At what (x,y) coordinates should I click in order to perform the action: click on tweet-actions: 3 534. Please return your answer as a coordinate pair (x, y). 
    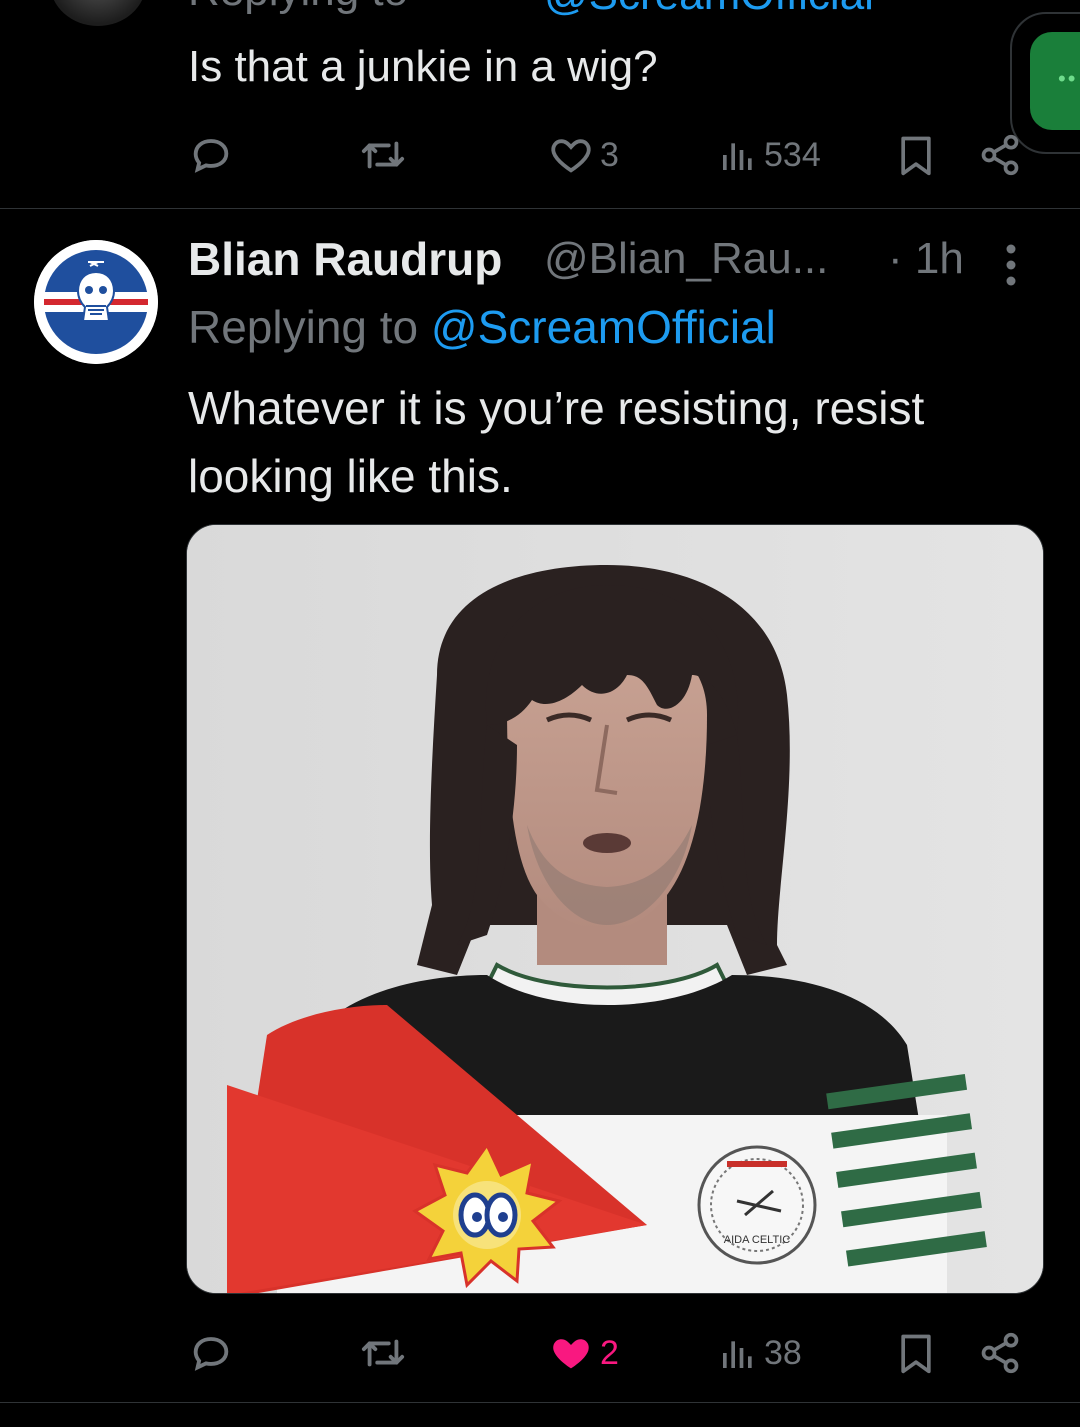
    Looking at the image, I should click on (608, 155).